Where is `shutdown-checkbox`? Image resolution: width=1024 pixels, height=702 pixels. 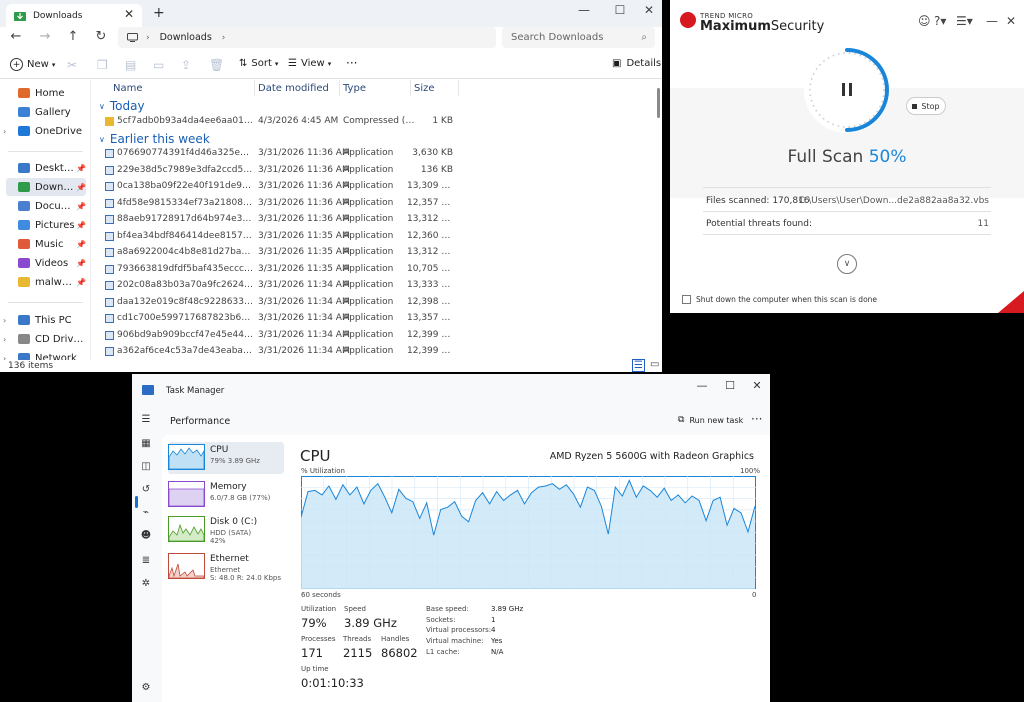
shutdown-checkbox is located at coordinates (686, 299).